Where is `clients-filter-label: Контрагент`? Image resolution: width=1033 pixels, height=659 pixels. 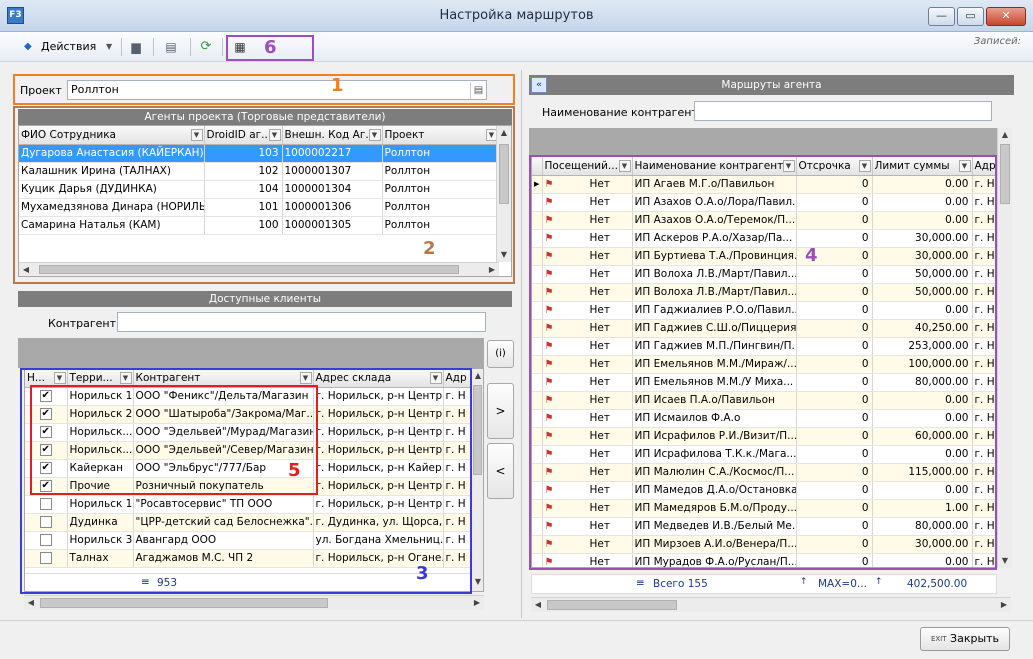
clients-filter-label: Контрагент is located at coordinates (82, 323).